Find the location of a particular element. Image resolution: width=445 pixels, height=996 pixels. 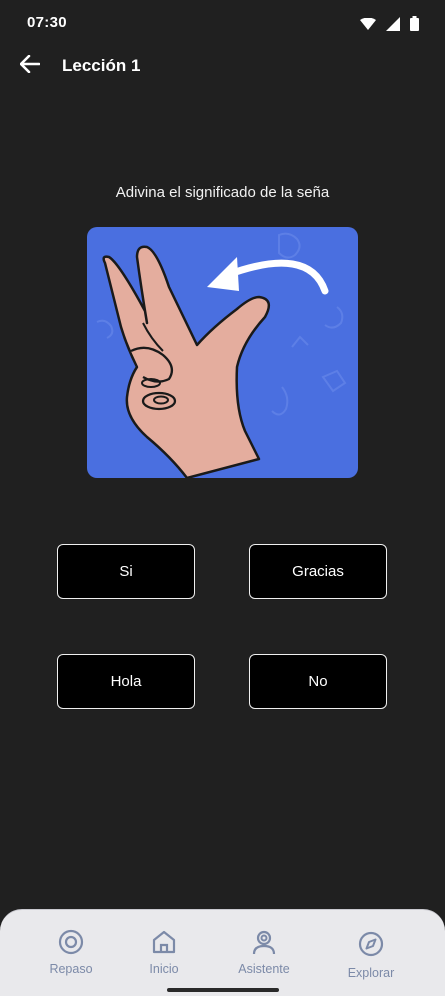

question-prompt: Adivina el significado de la seña is located at coordinates (222, 192).